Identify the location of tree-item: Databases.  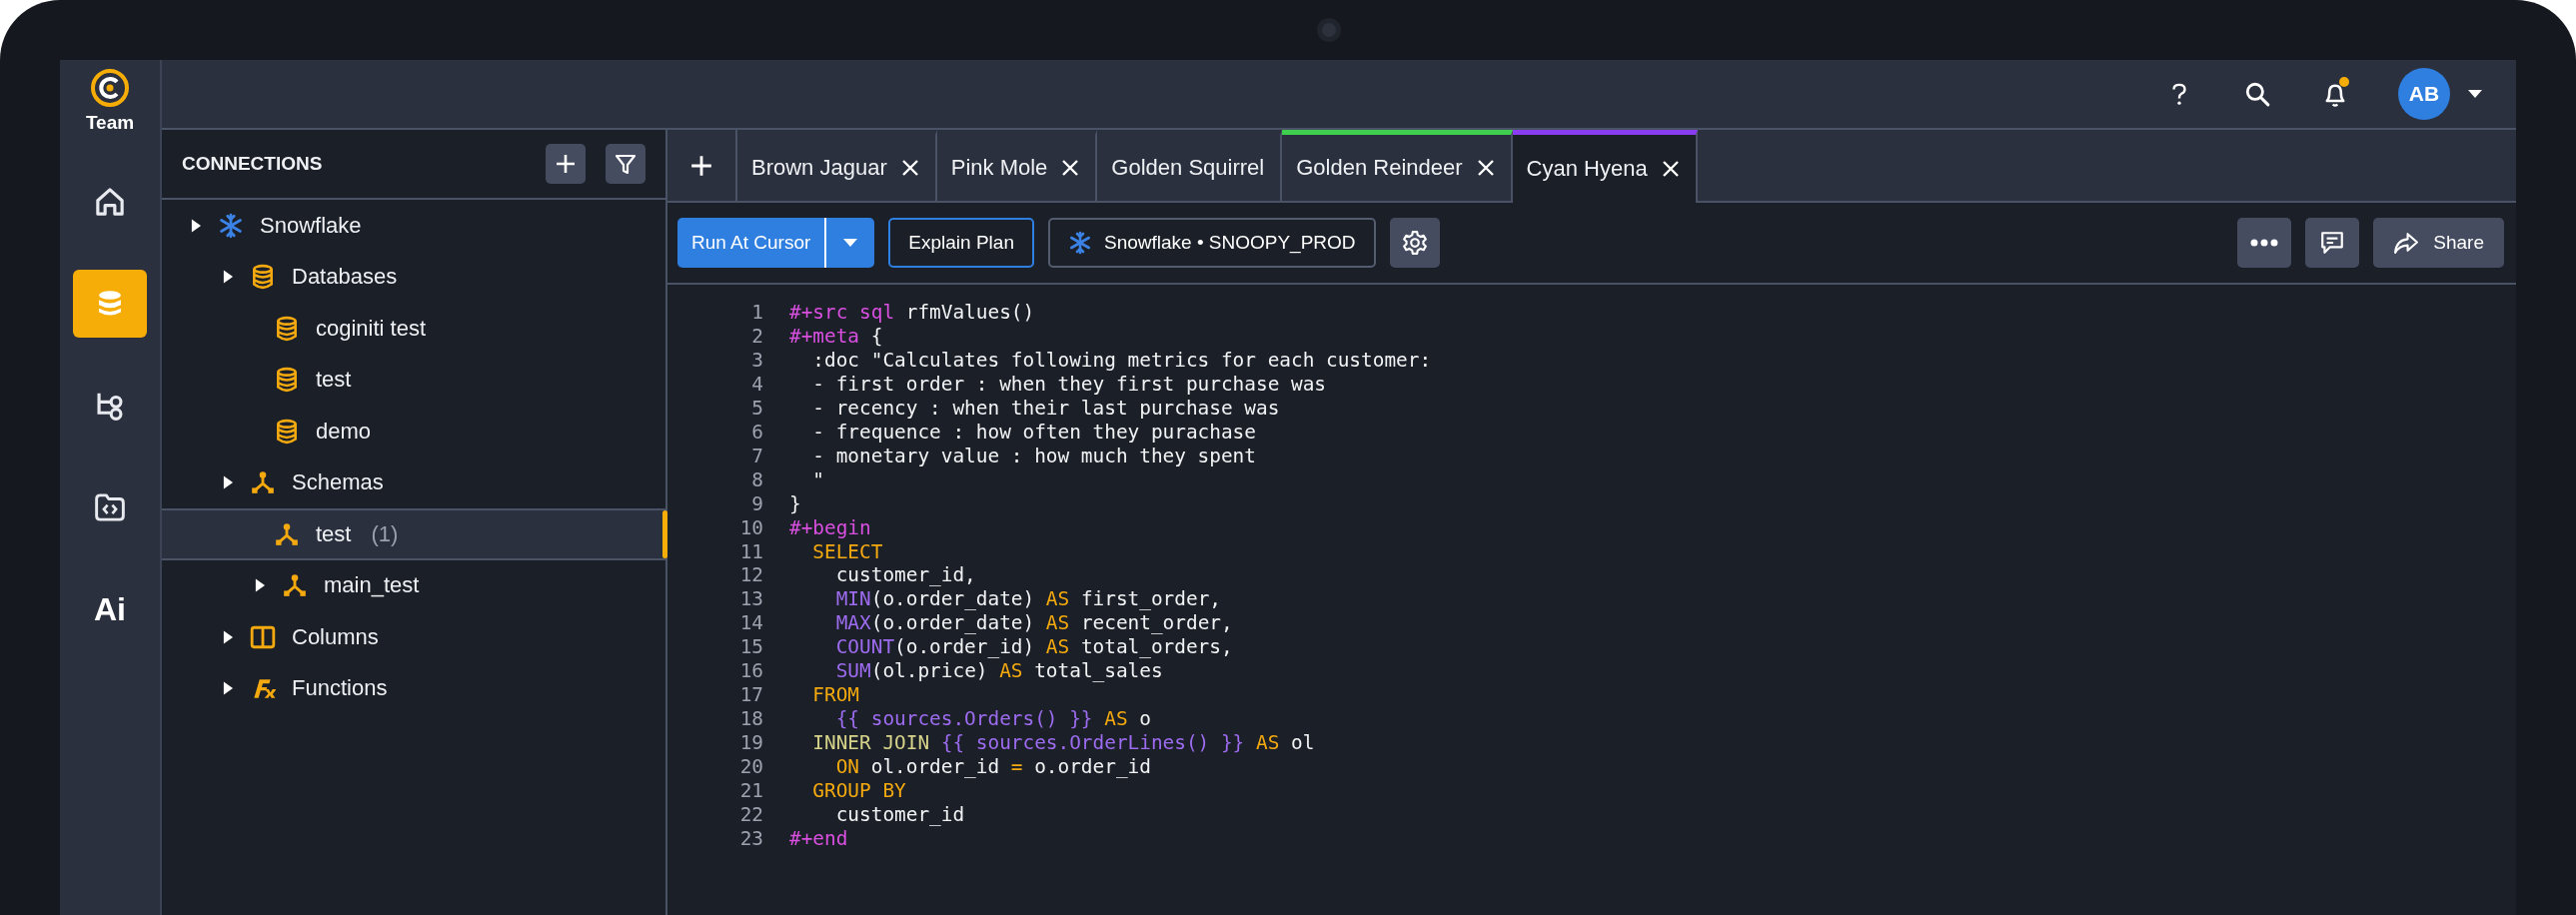
(413, 277).